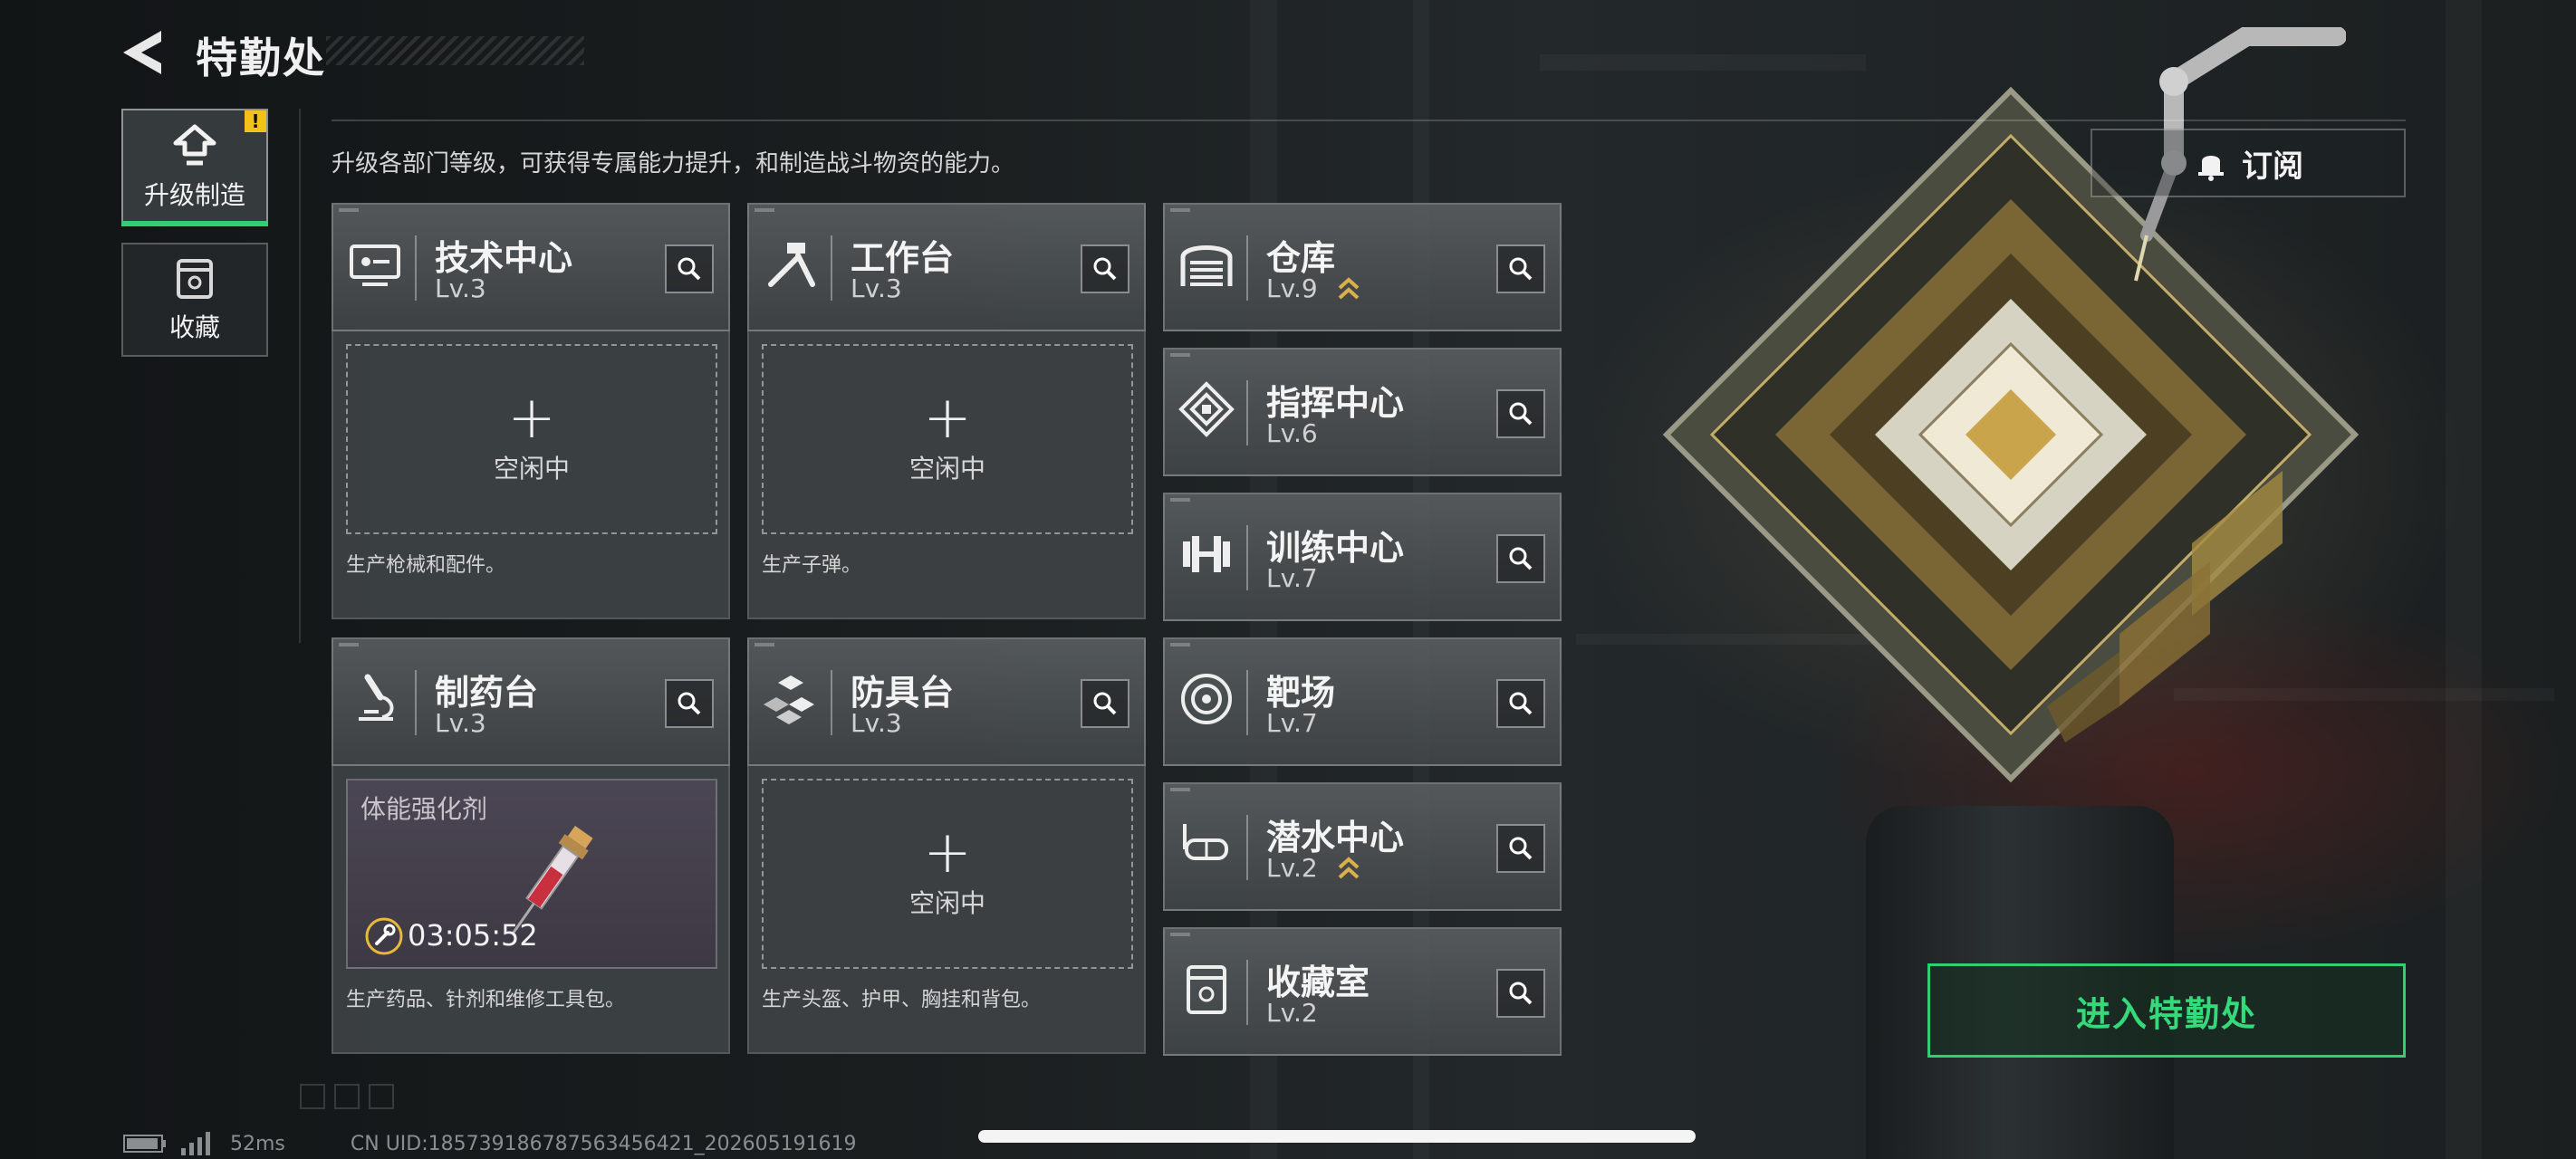 The width and height of the screenshot is (2576, 1159). What do you see at coordinates (261, 58) in the screenshot?
I see `page-title: 特勤处` at bounding box center [261, 58].